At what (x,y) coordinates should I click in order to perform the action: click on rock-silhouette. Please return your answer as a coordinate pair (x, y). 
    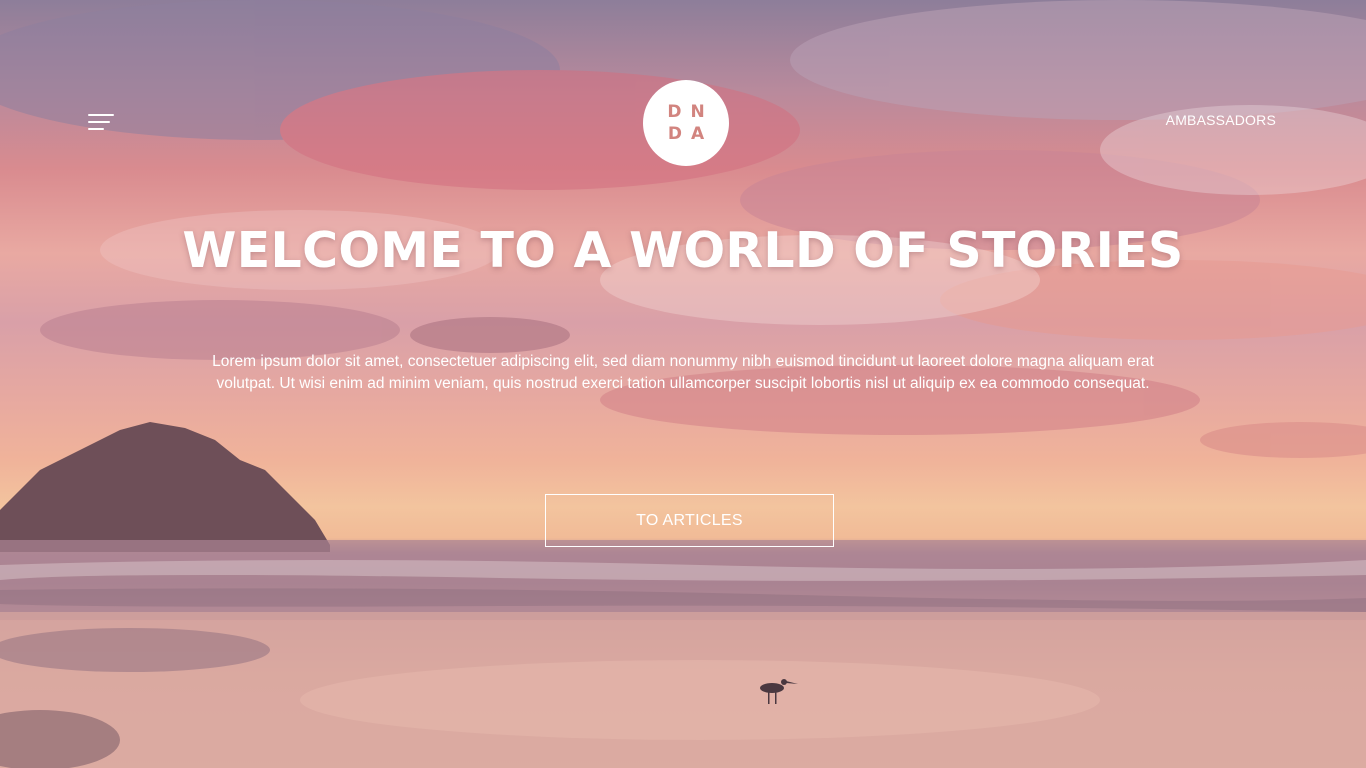
    Looking at the image, I should click on (165, 487).